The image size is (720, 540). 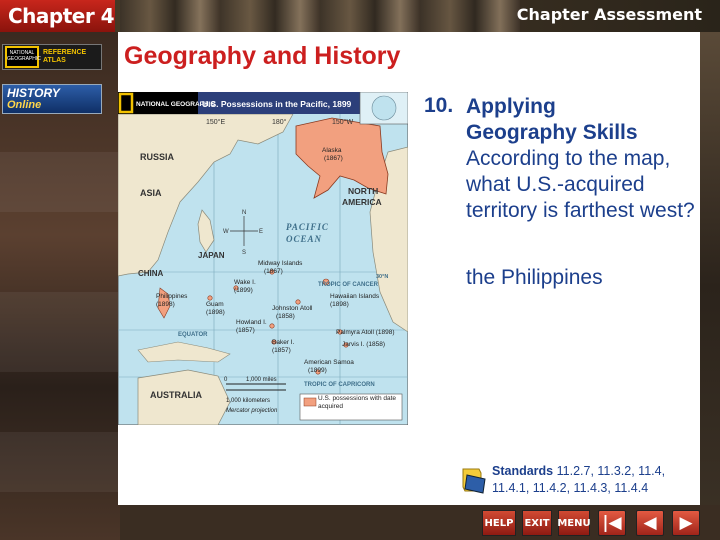 I want to click on longitude-label: 180°, so click(x=279, y=122).